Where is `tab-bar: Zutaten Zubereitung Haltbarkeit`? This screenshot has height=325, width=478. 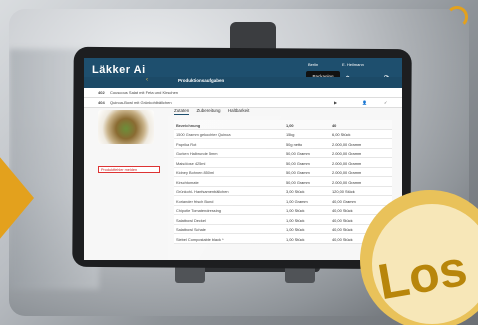
tab-bar: Zutaten Zubereitung Haltbarkeit is located at coordinates (214, 111).